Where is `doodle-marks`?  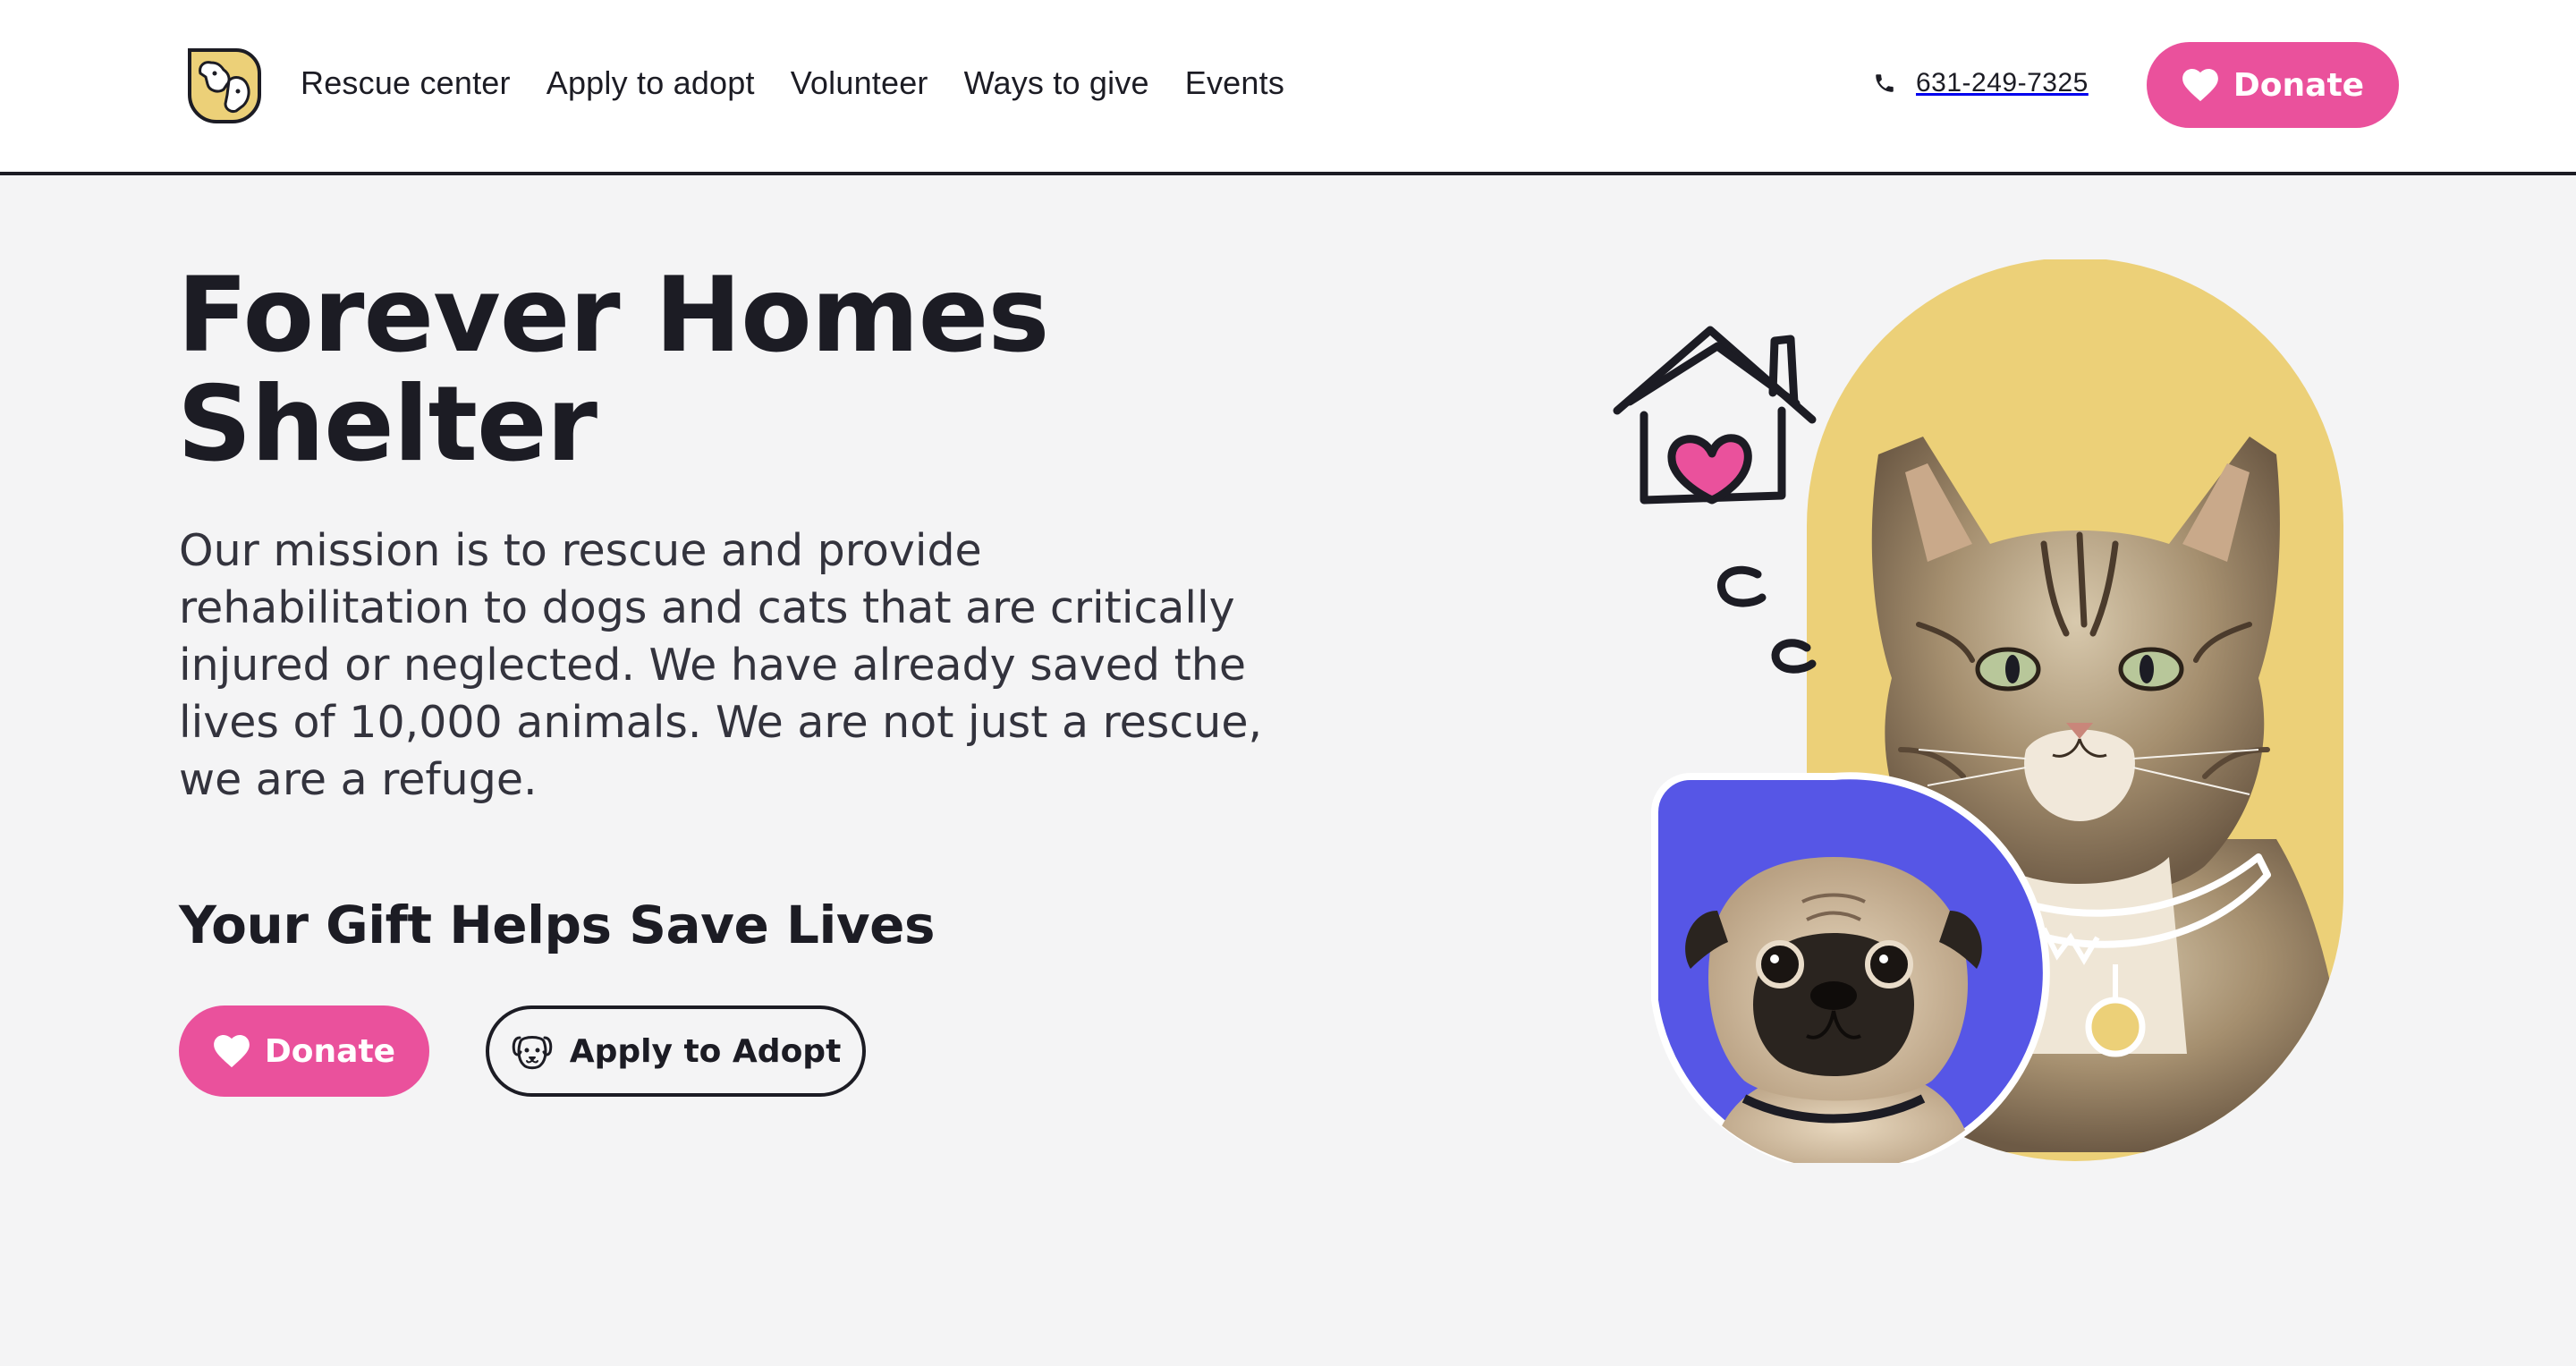 doodle-marks is located at coordinates (1766, 619).